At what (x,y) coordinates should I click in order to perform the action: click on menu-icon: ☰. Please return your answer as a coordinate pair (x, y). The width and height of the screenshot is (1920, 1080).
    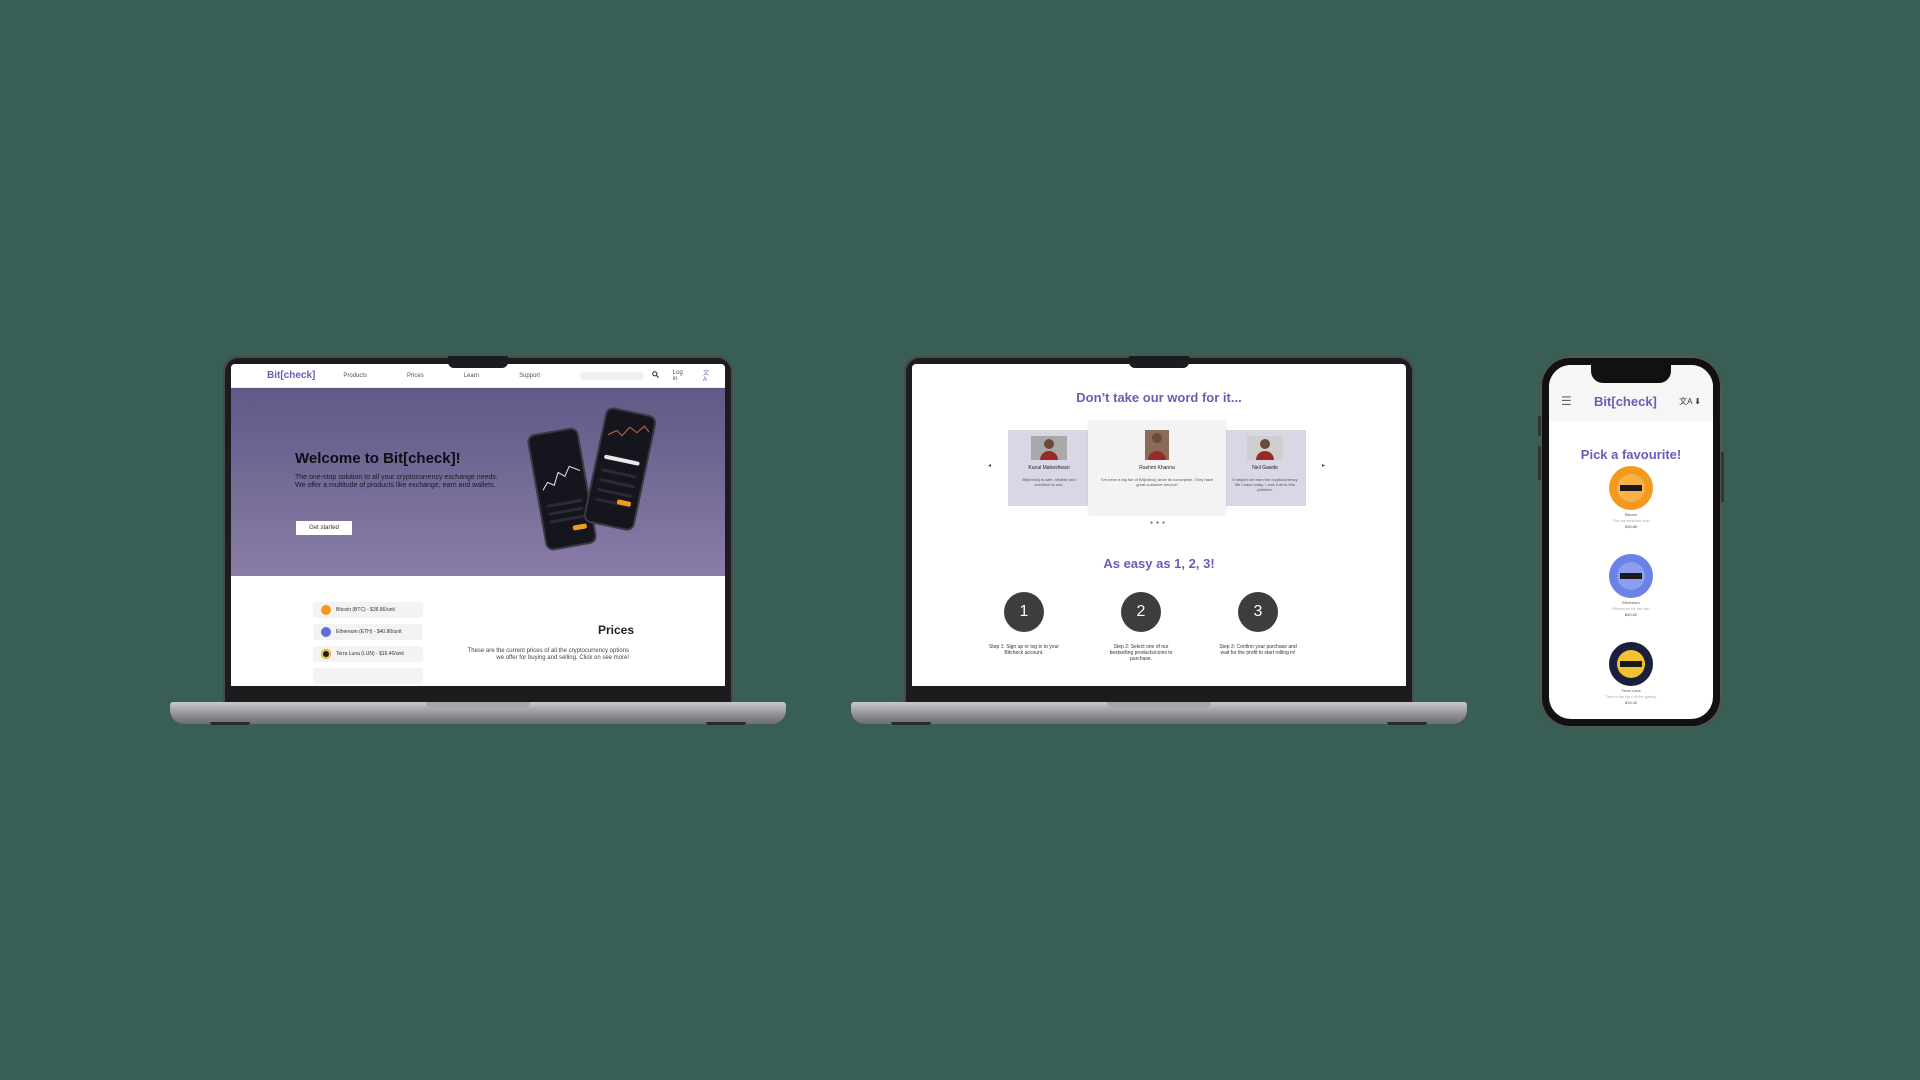
    Looking at the image, I should click on (1566, 401).